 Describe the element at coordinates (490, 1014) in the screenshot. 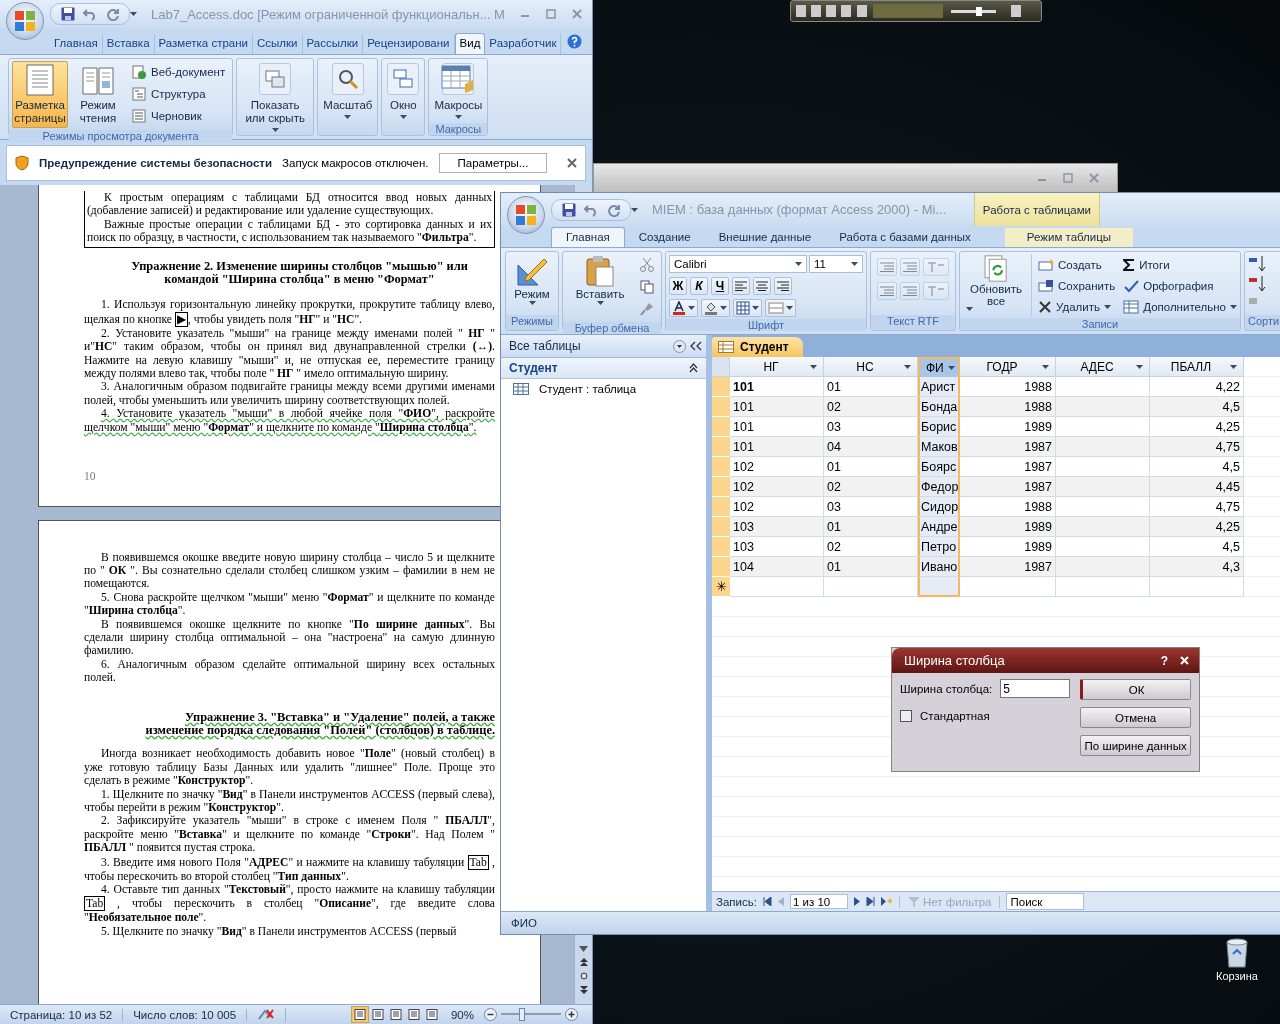

I see `zoom-out-icon` at that location.